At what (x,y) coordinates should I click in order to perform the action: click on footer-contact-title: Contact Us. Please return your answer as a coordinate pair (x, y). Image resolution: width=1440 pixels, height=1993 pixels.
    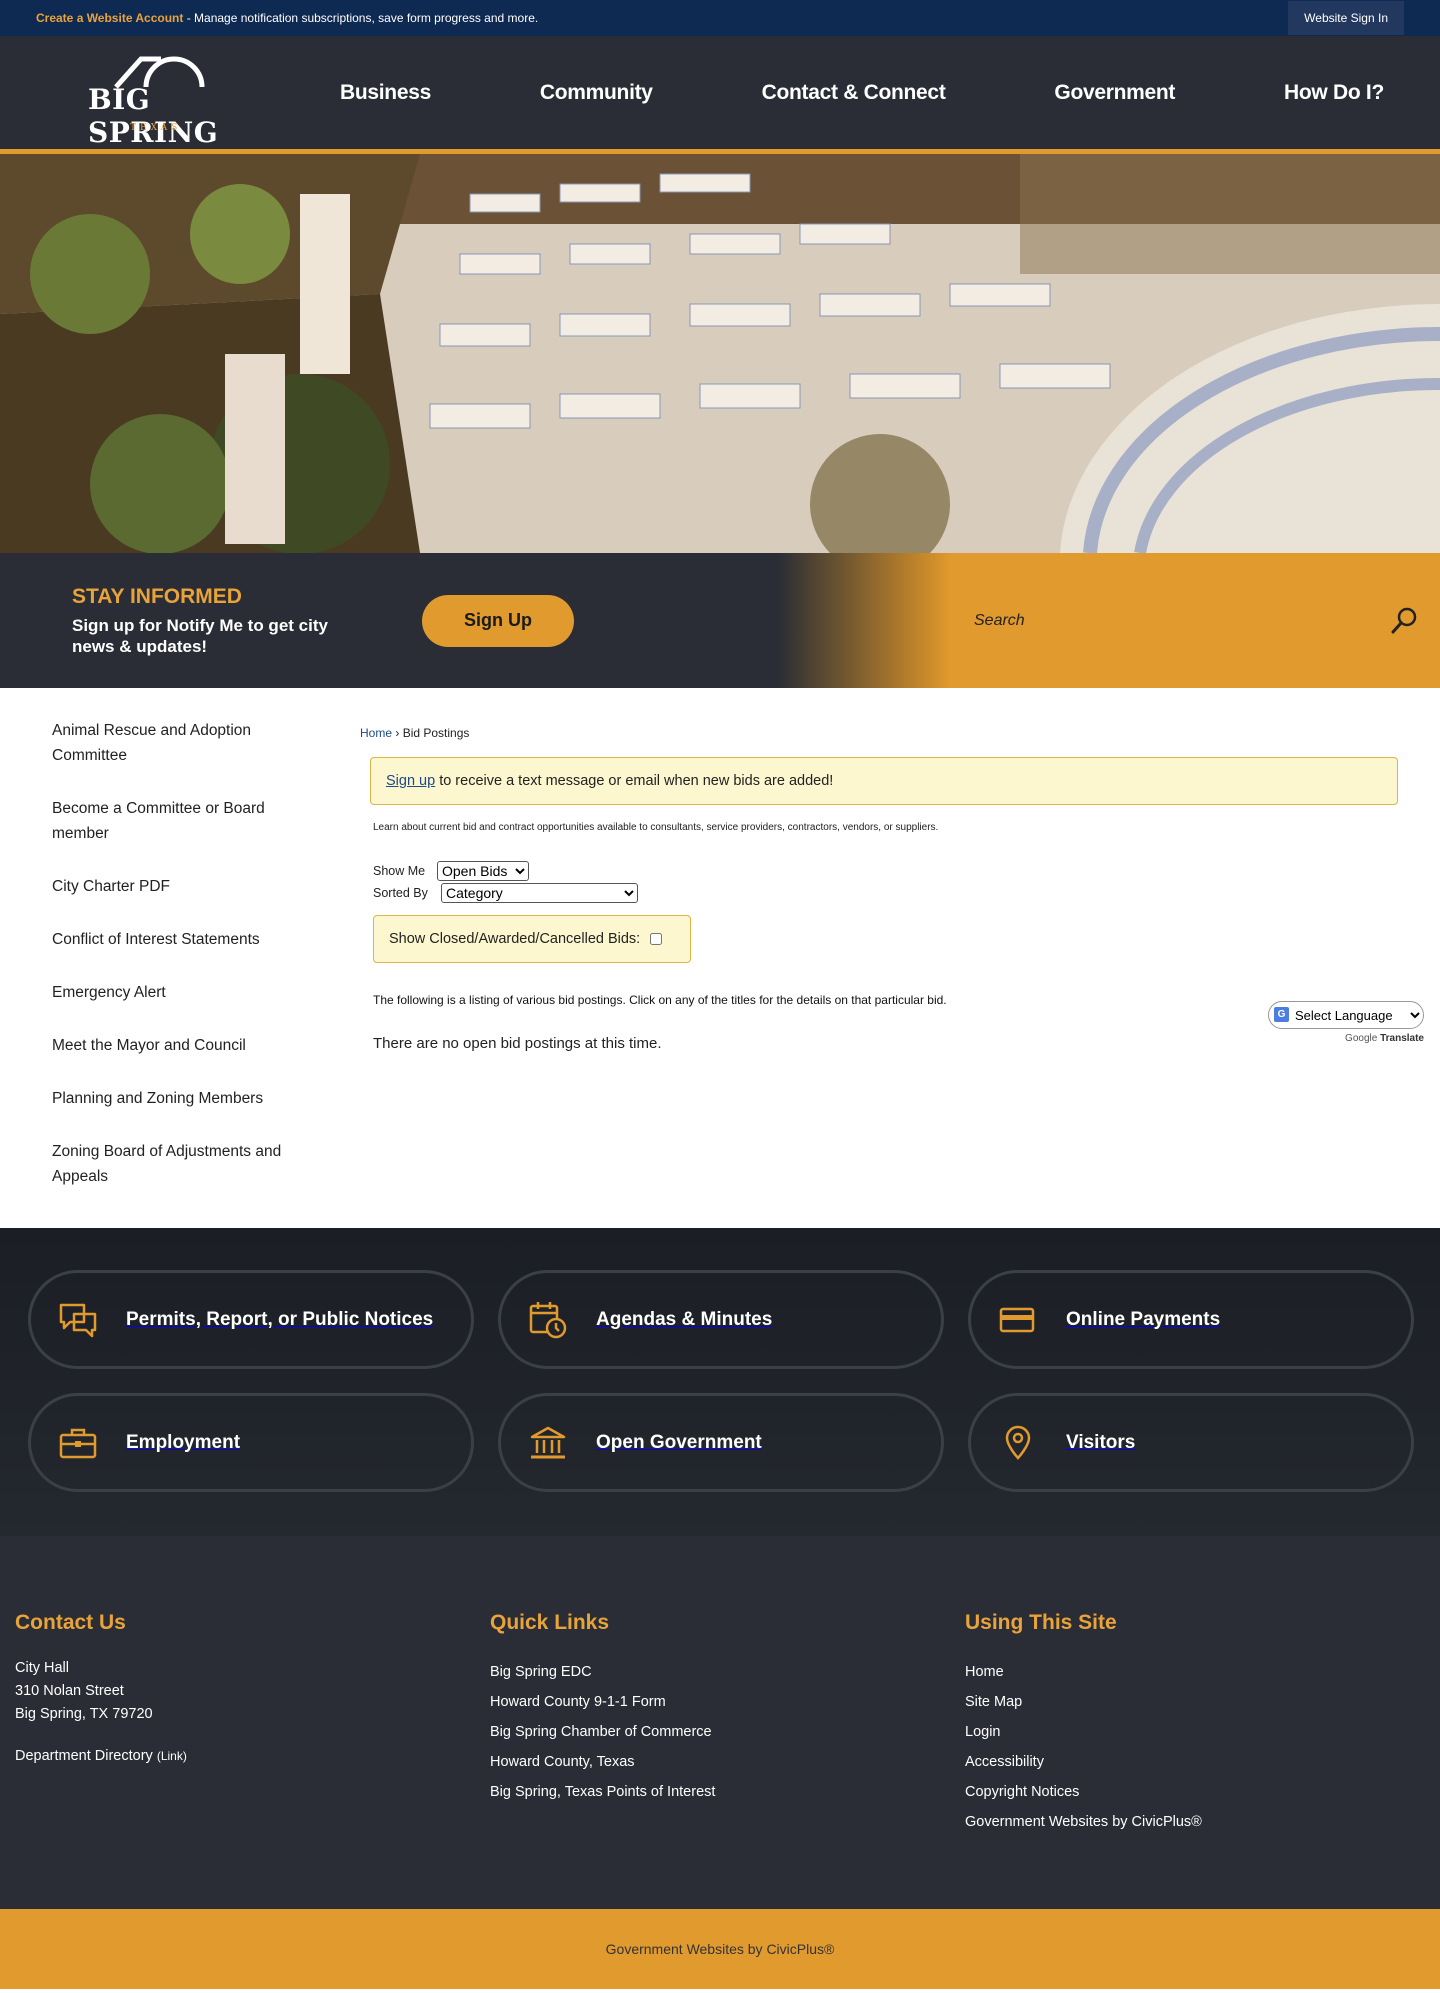
    Looking at the image, I should click on (70, 1622).